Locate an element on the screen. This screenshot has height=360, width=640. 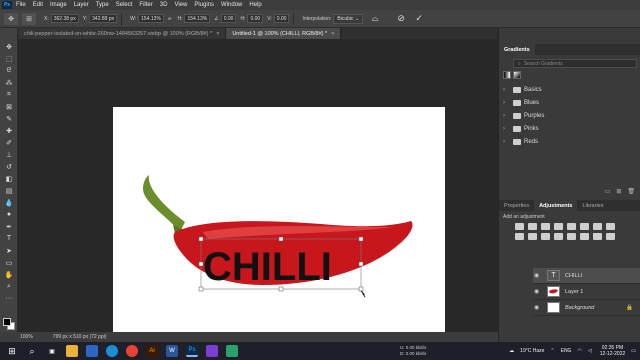
menu-type: Type is located at coordinates (102, 5).